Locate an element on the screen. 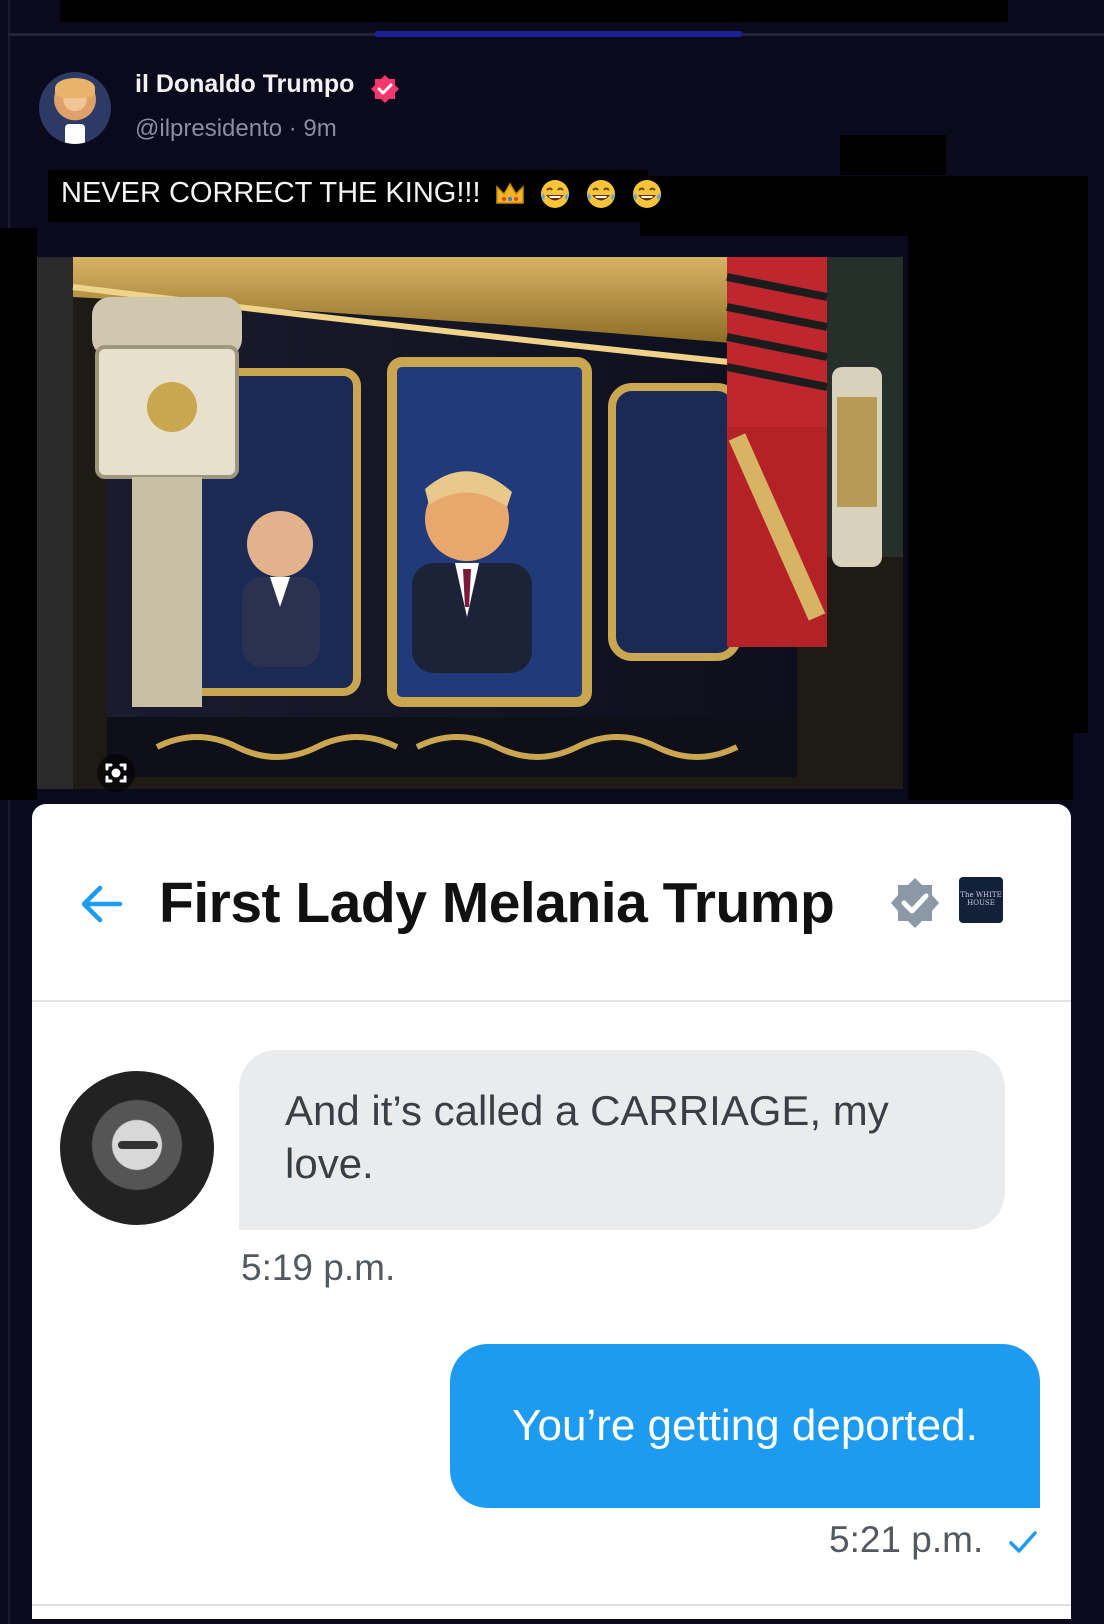  dm-header: First Lady Melania Trump The WHITE HOUSE is located at coordinates (551, 902).